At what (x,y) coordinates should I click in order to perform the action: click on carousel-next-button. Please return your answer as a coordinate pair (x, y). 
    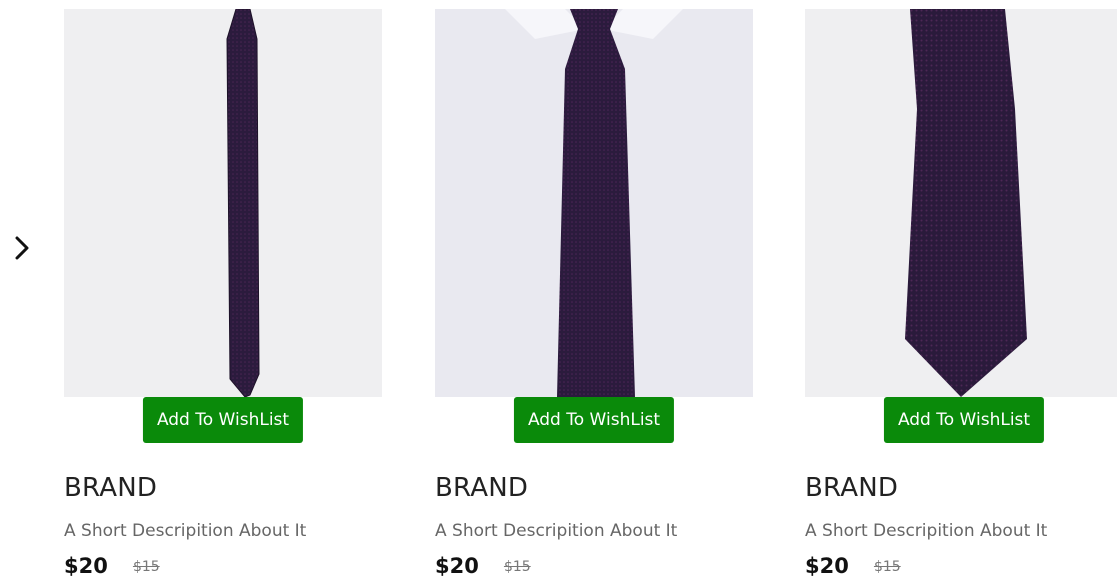
    Looking at the image, I should click on (22, 248).